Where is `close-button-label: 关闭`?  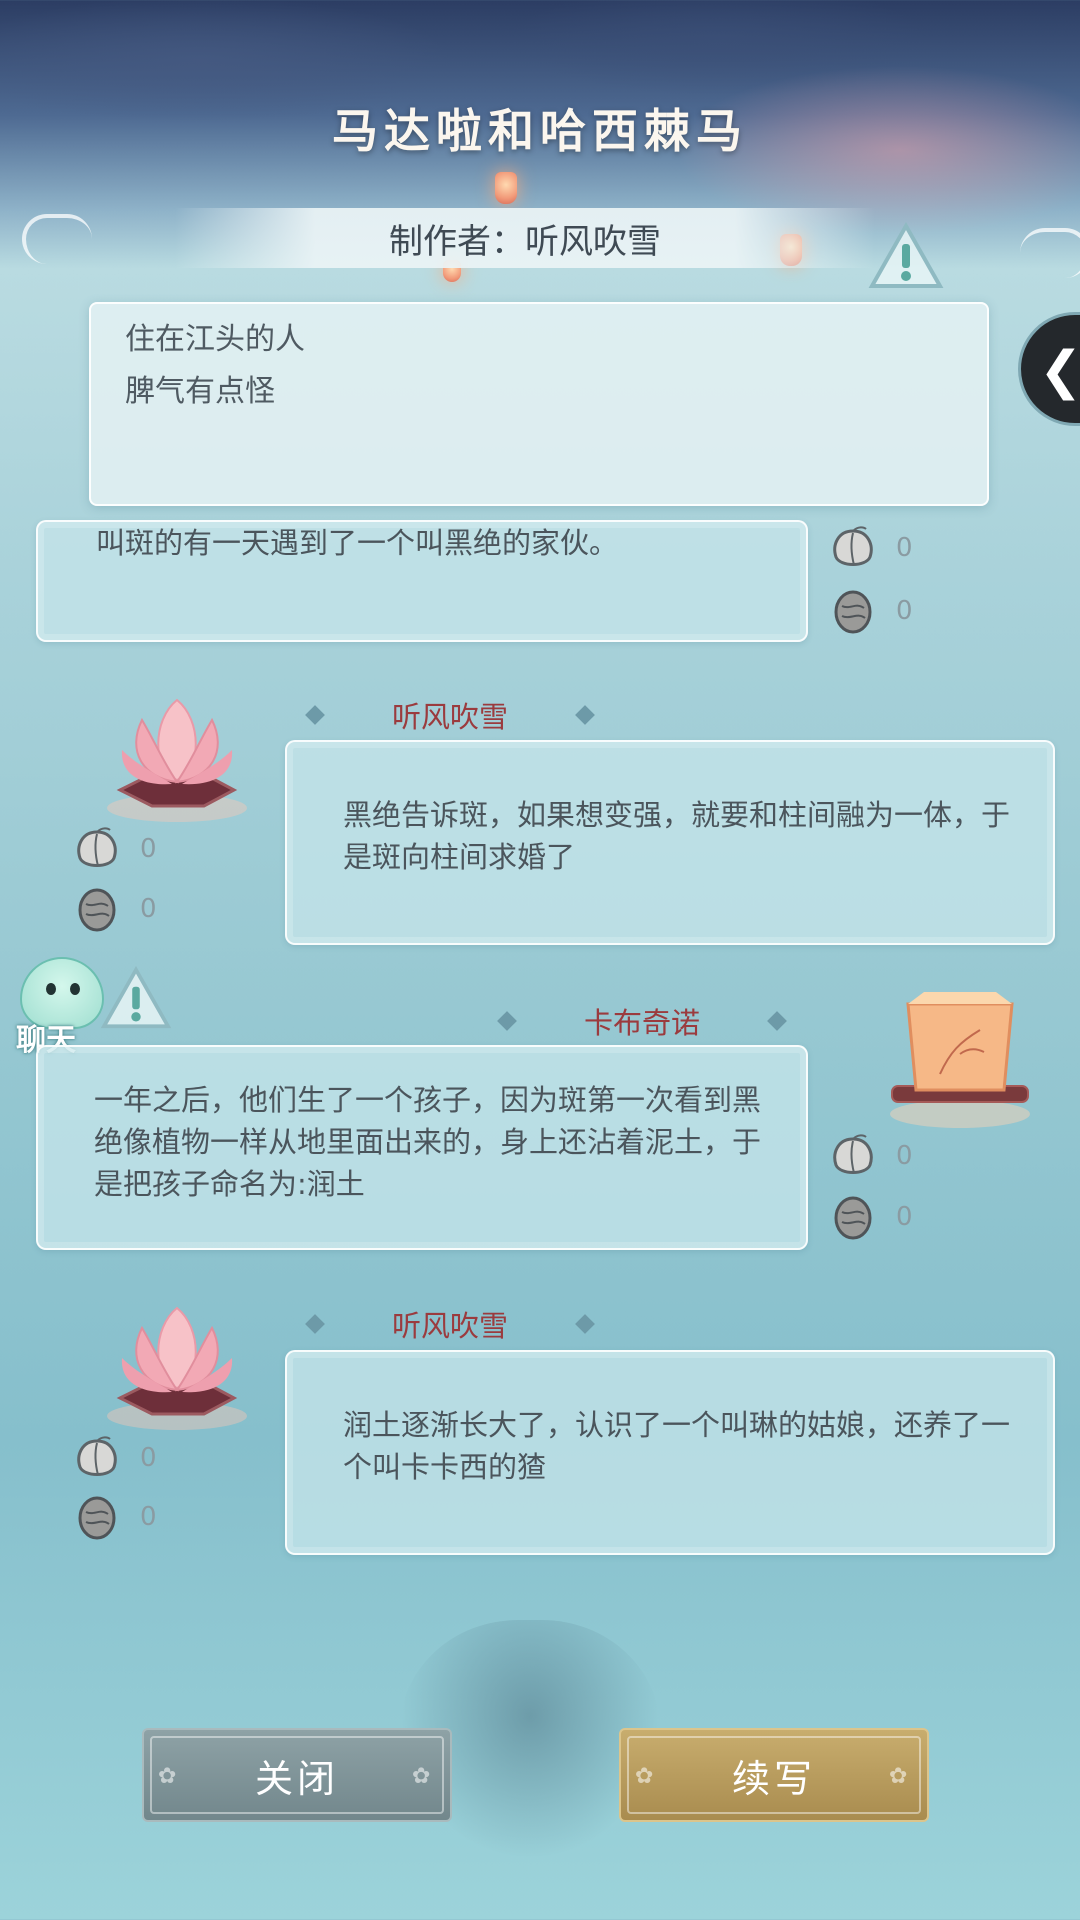
close-button-label: 关闭 is located at coordinates (296, 1778).